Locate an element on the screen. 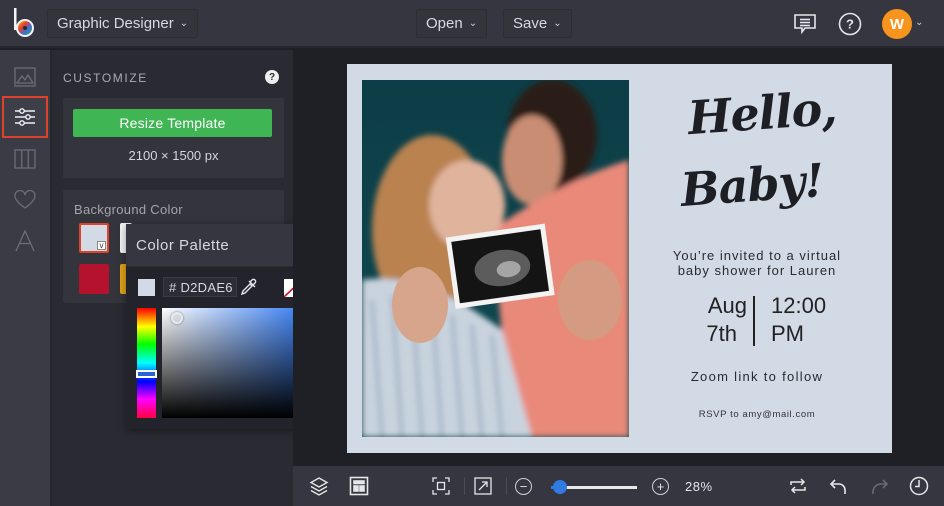 Image resolution: width=944 pixels, height=506 pixels. image-icon is located at coordinates (25, 77).